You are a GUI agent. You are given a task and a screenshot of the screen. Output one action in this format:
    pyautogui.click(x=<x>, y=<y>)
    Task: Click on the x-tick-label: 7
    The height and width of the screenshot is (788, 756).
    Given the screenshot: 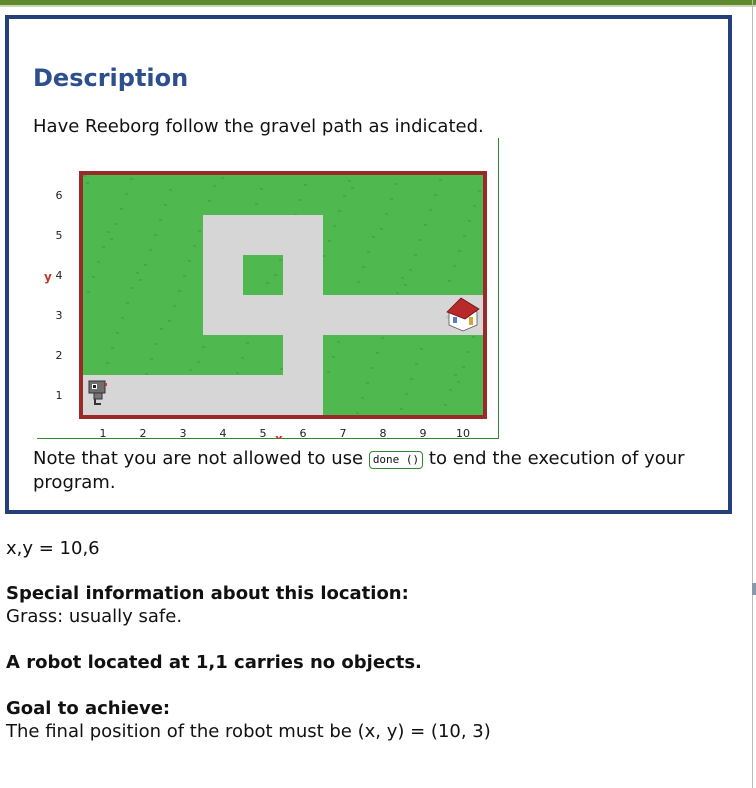 What is the action you would take?
    pyautogui.click(x=343, y=433)
    